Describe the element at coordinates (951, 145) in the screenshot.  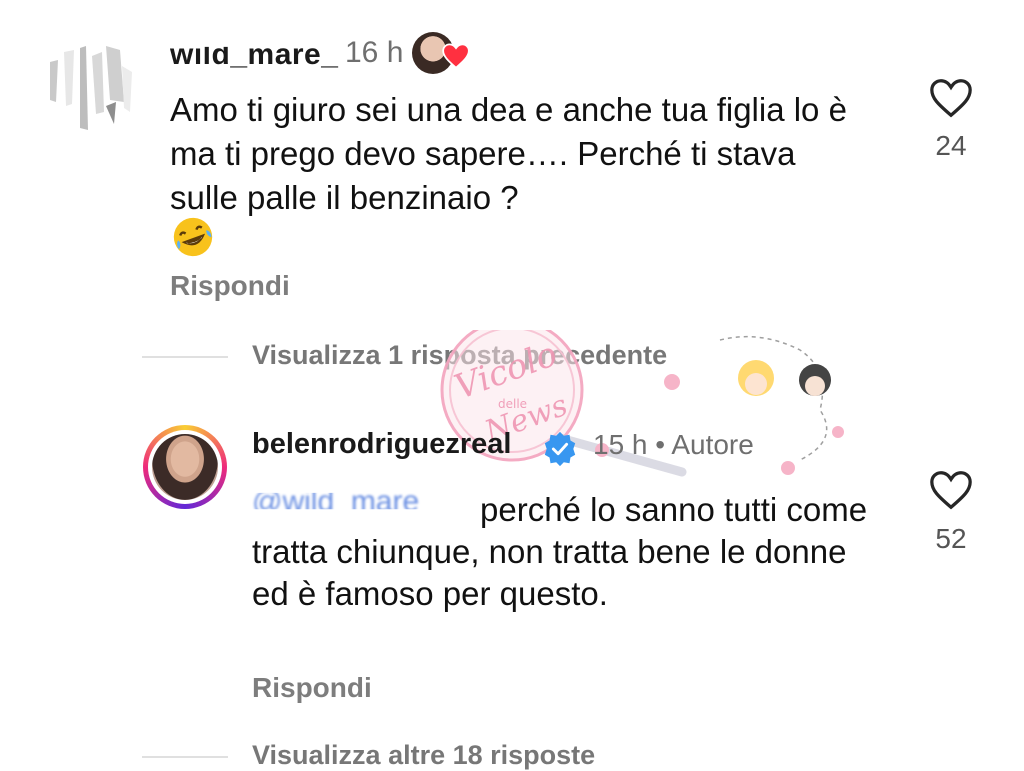
I see `like-count: 24` at that location.